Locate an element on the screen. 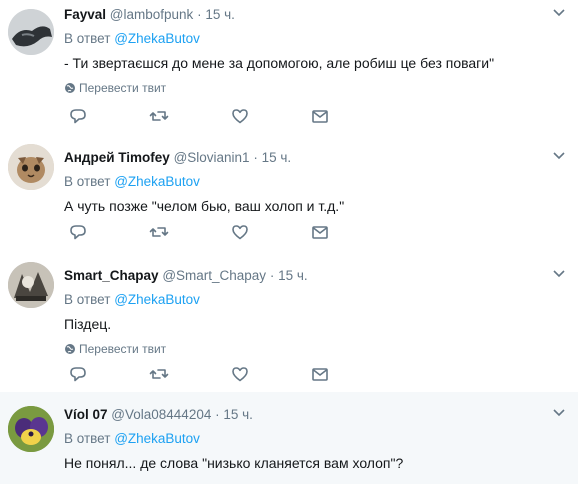 The width and height of the screenshot is (578, 484). user-handle: @Vola08444204 is located at coordinates (161, 414).